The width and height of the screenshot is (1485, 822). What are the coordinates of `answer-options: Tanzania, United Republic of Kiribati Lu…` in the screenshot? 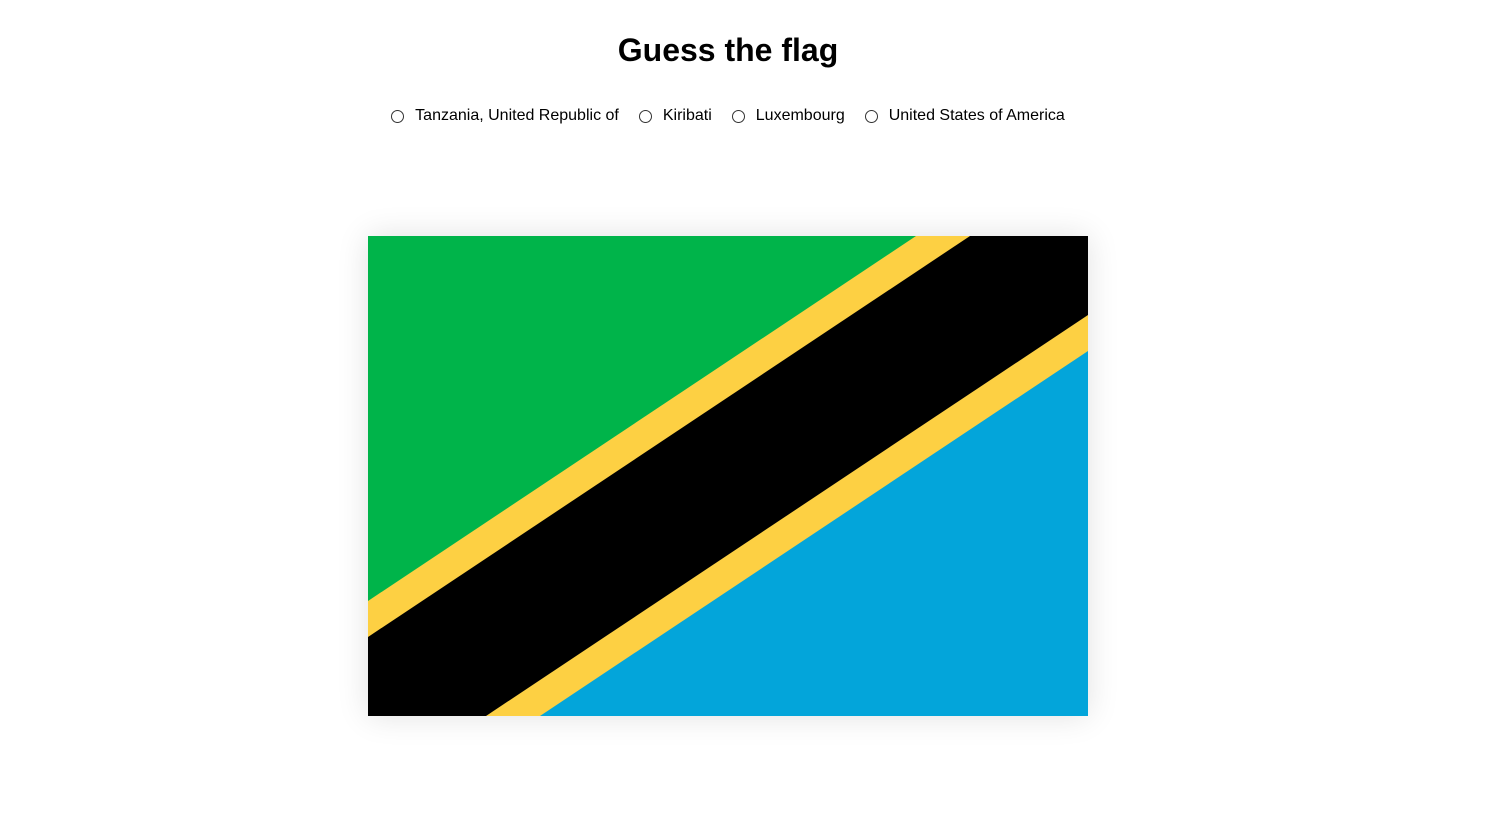 It's located at (728, 116).